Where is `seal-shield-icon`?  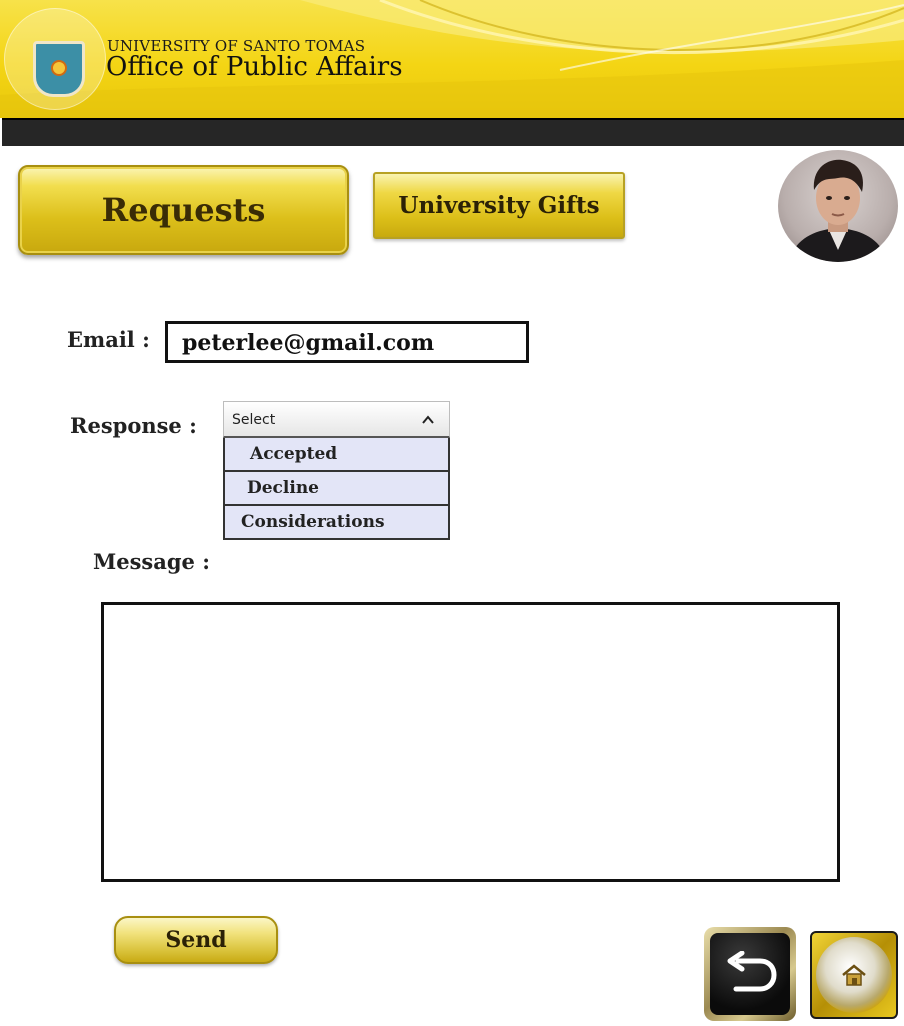
seal-shield-icon is located at coordinates (59, 69).